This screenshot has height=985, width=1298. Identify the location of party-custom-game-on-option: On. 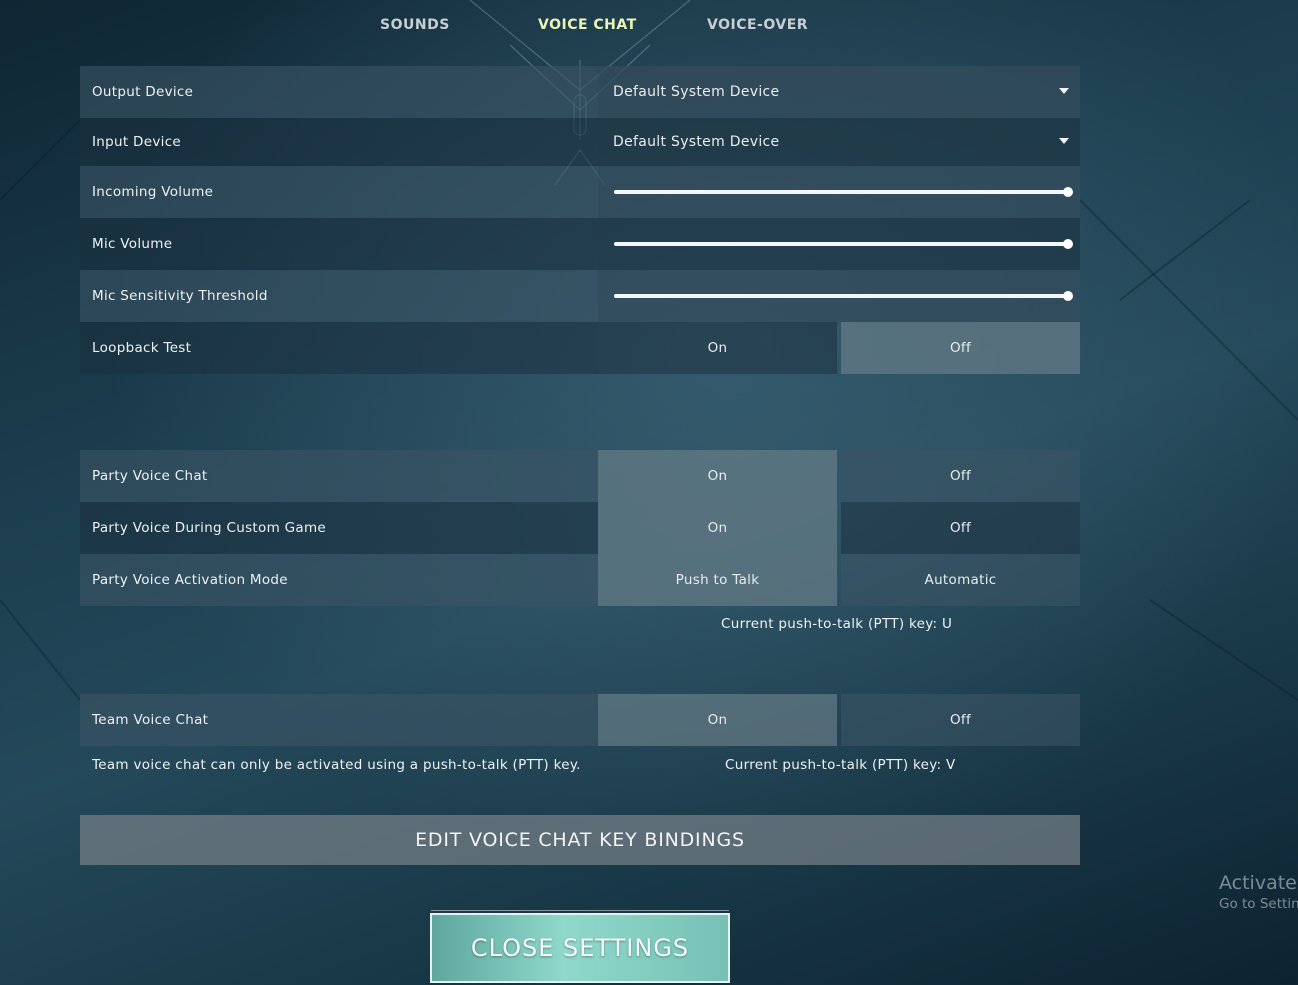
(717, 528).